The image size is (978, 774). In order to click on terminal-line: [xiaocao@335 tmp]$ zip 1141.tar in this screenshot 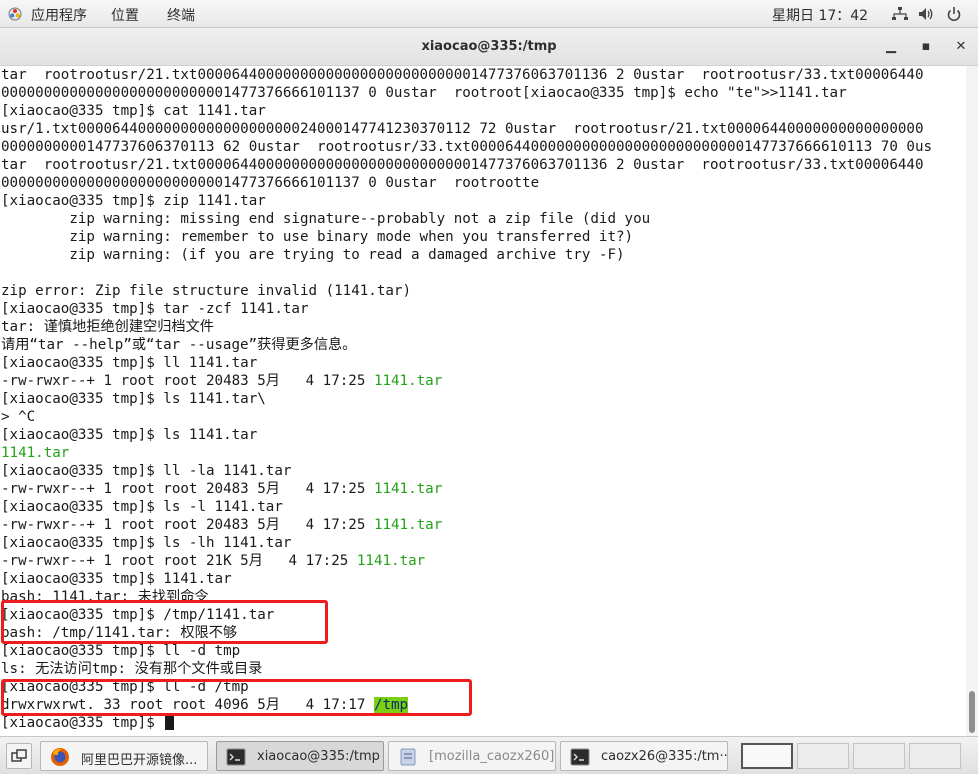, I will do `click(483, 201)`.